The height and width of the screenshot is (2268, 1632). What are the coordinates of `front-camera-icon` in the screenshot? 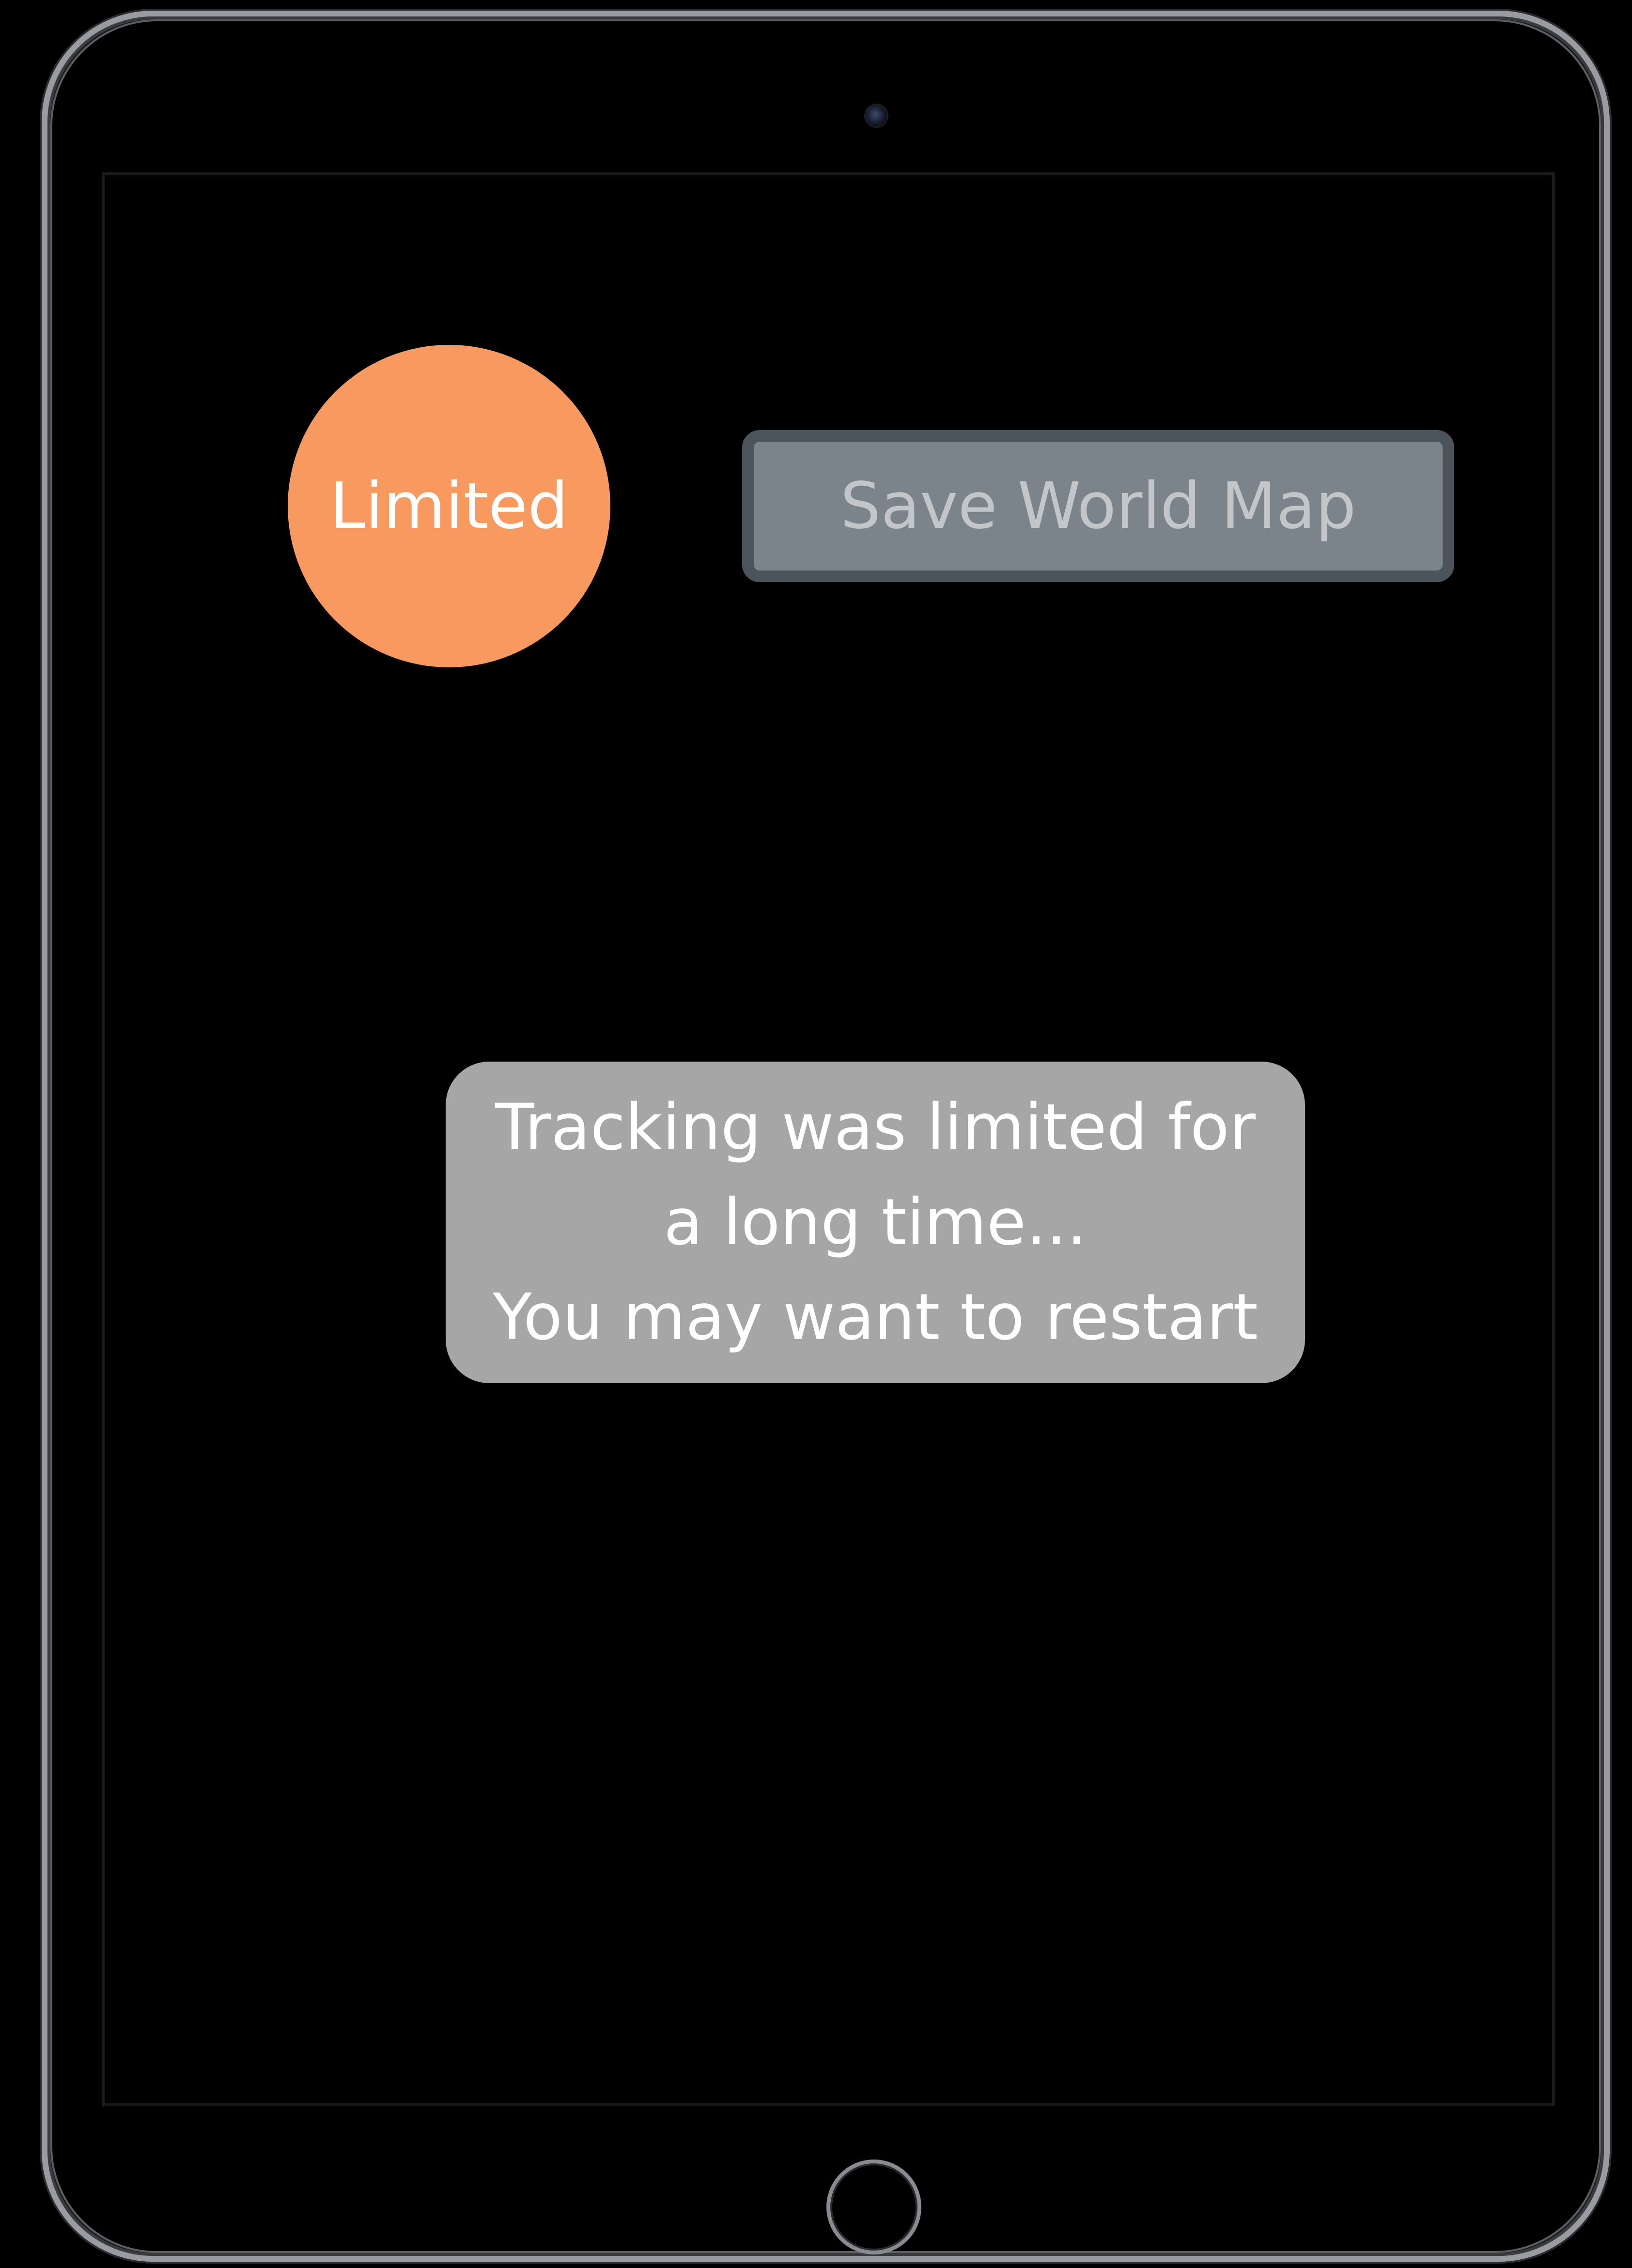 It's located at (876, 116).